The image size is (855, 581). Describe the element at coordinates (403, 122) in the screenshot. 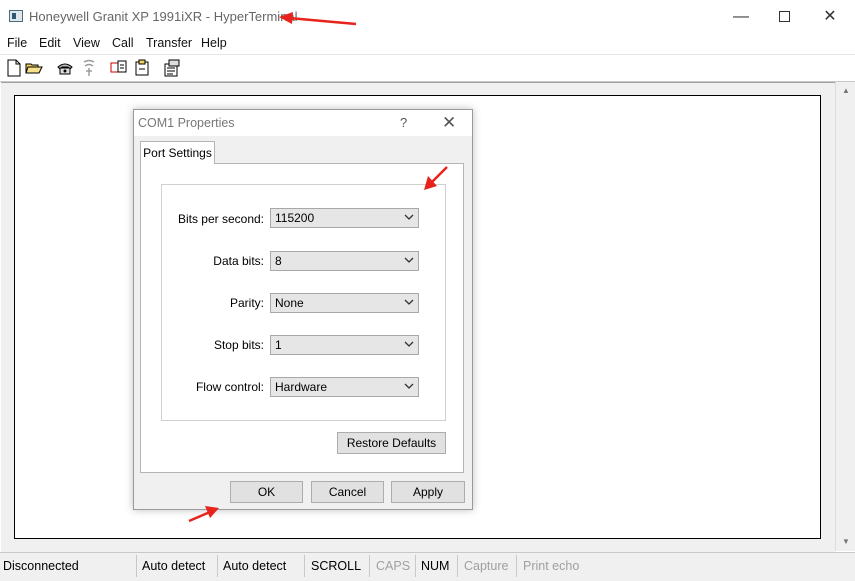

I see `help-button: ?` at that location.